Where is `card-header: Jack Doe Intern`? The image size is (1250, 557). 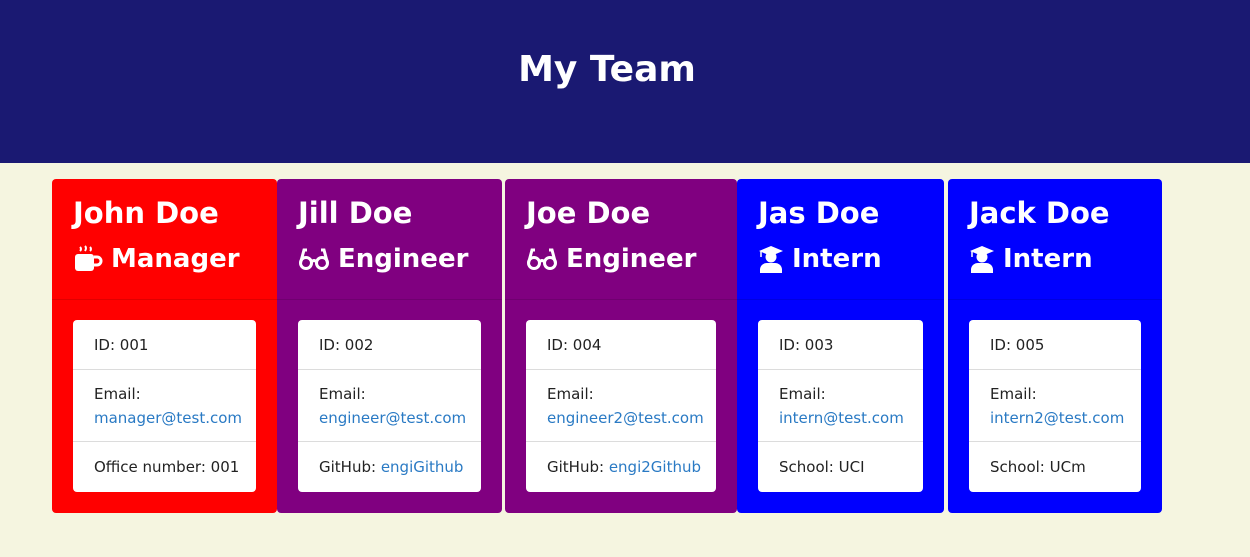
card-header: Jack Doe Intern is located at coordinates (1055, 239).